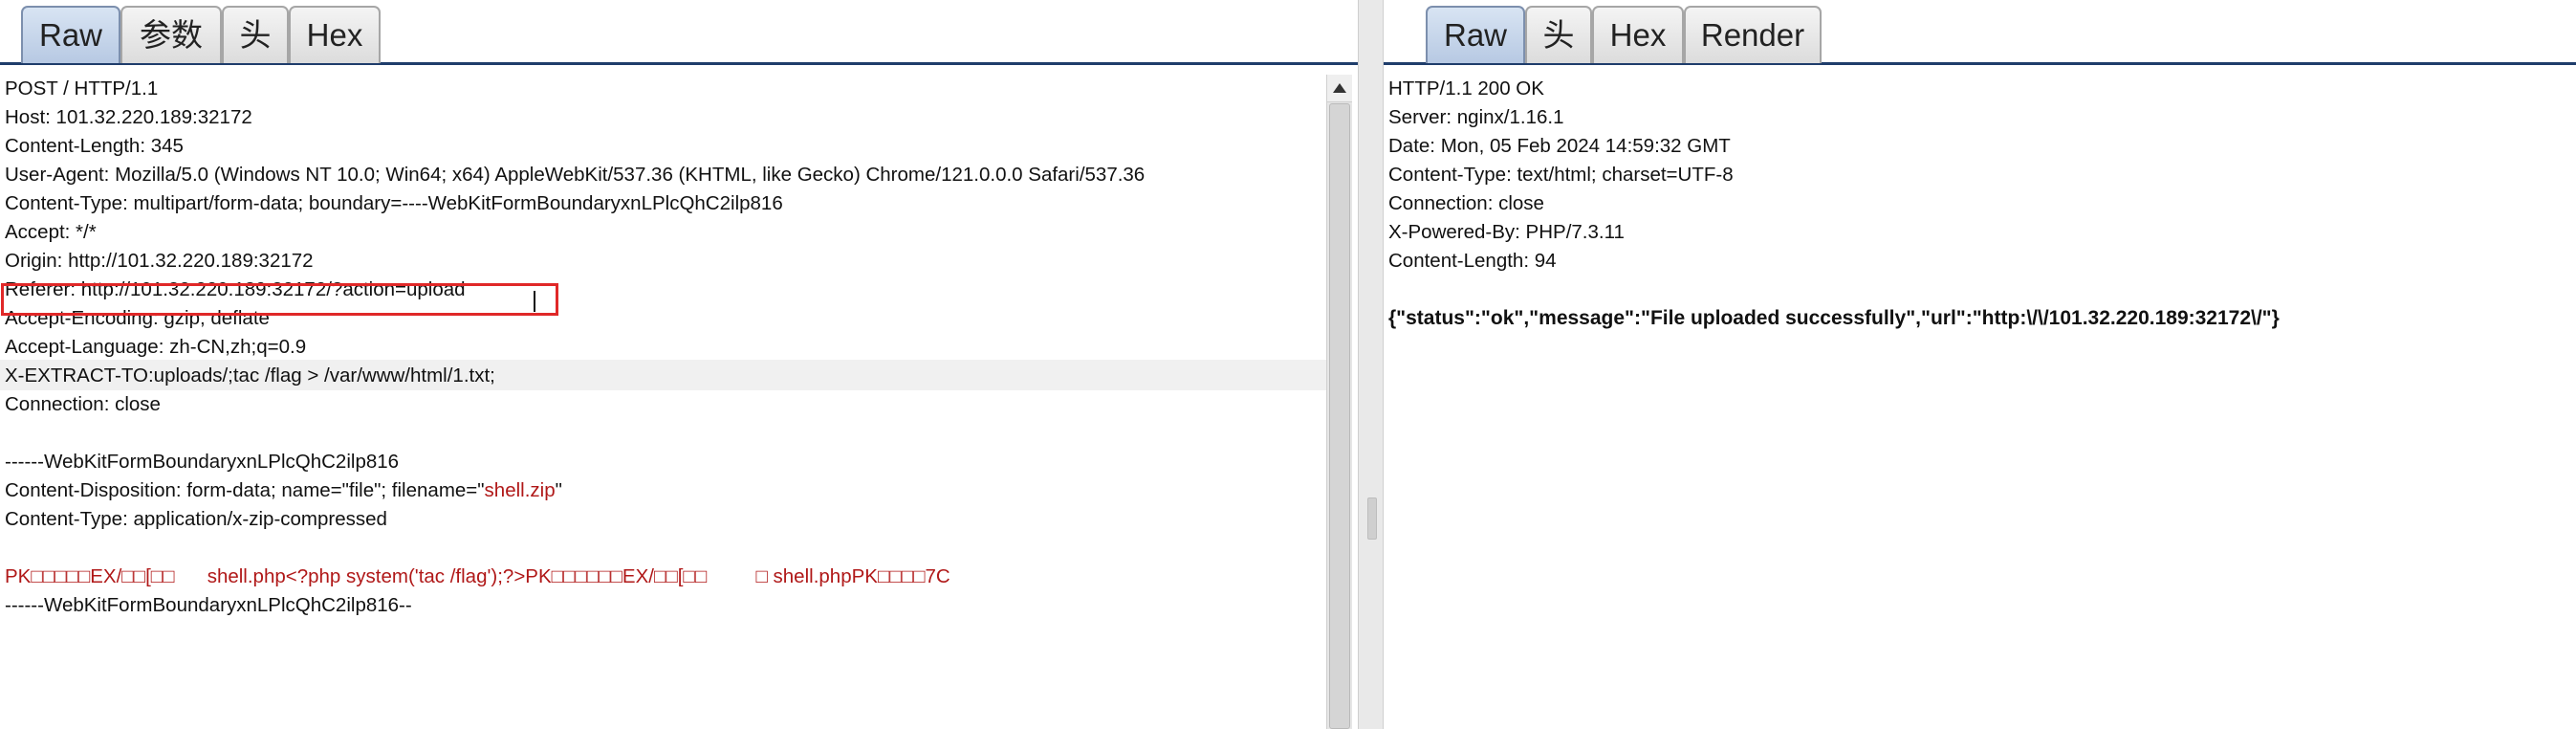 The height and width of the screenshot is (729, 2576). Describe the element at coordinates (1558, 34) in the screenshot. I see `response-tab-headers: 头` at that location.